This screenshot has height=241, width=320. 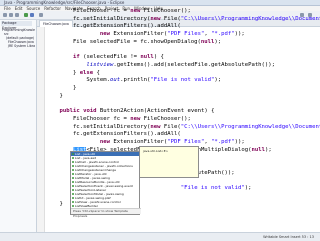 I want to click on search-icon, so click(x=41, y=15).